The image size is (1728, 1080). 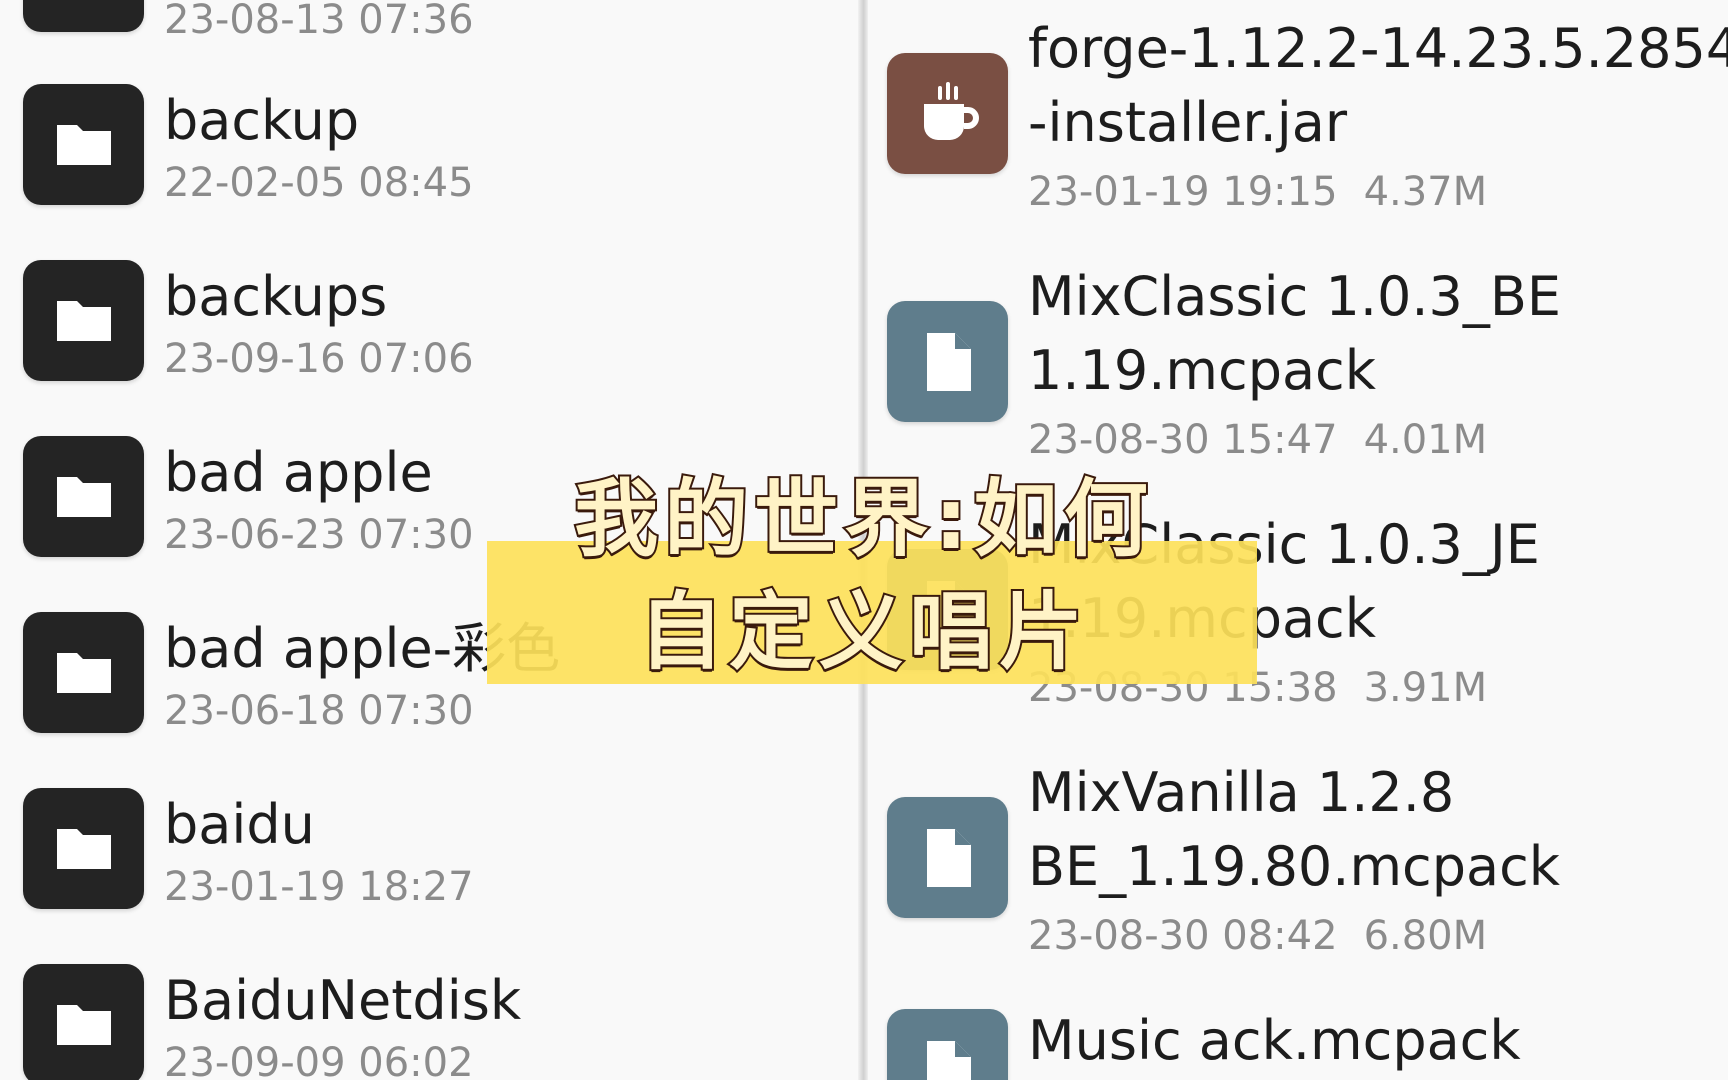 I want to click on item-name: backup, so click(x=262, y=120).